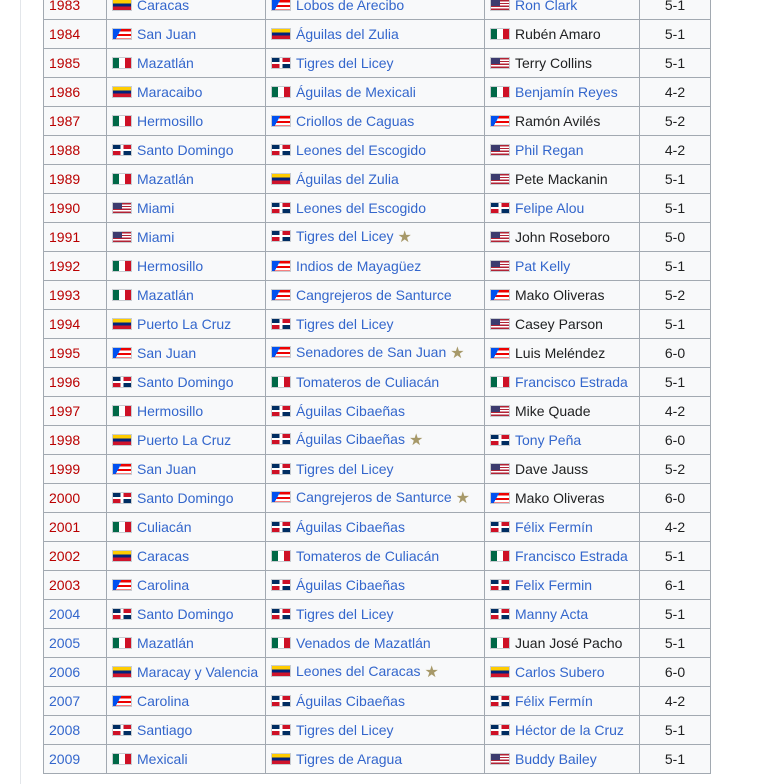  What do you see at coordinates (64, 6) in the screenshot?
I see `year-link: 1983` at bounding box center [64, 6].